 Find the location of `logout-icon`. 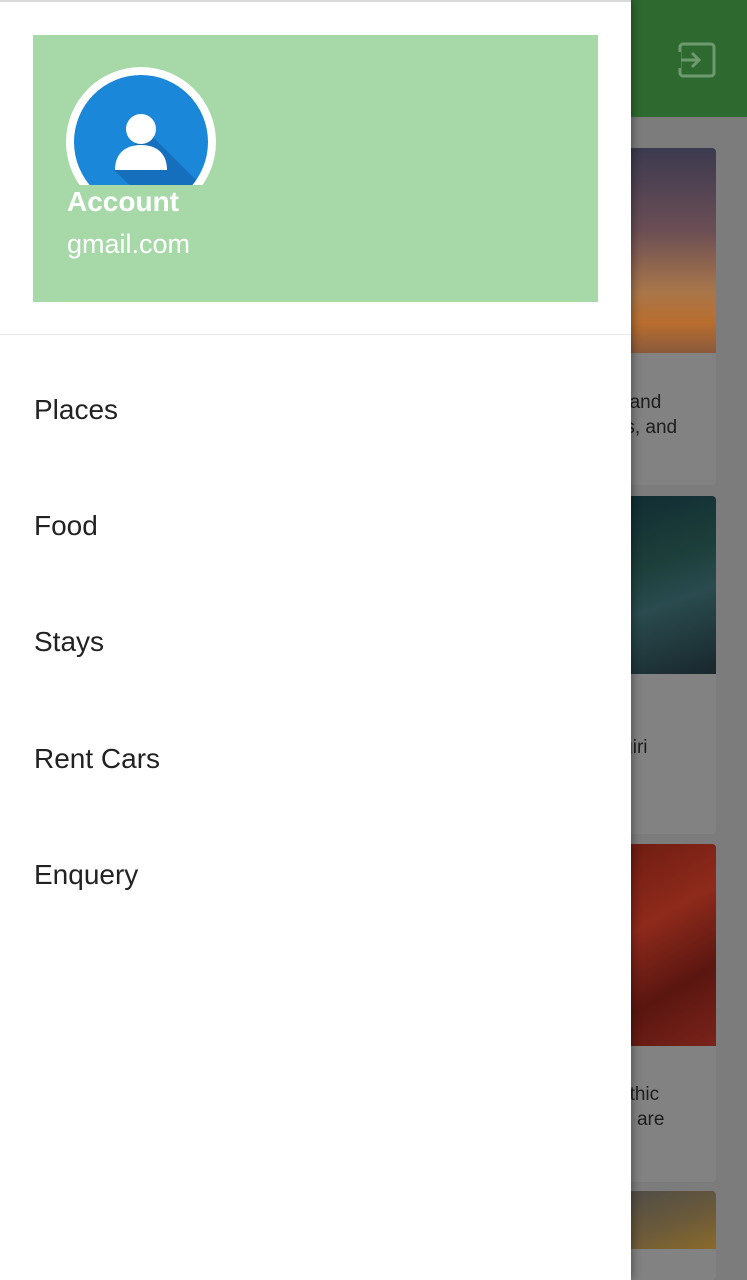

logout-icon is located at coordinates (697, 60).